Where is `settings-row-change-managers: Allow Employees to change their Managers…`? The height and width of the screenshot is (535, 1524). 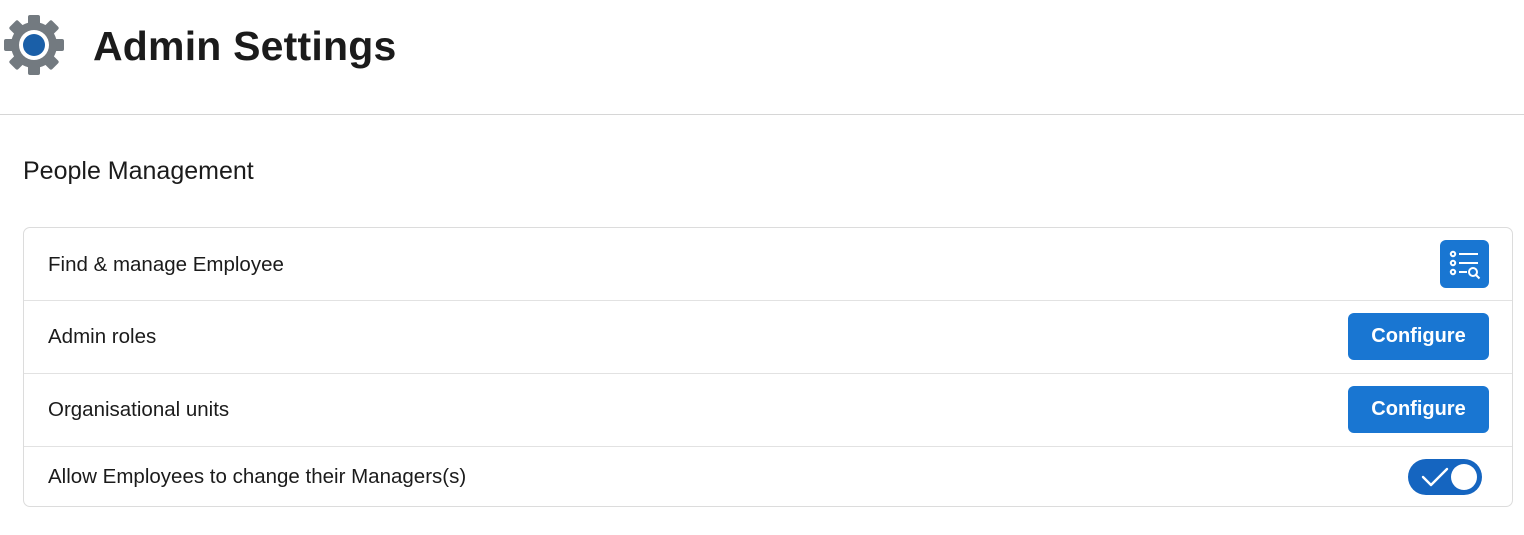
settings-row-change-managers: Allow Employees to change their Managers… is located at coordinates (768, 476).